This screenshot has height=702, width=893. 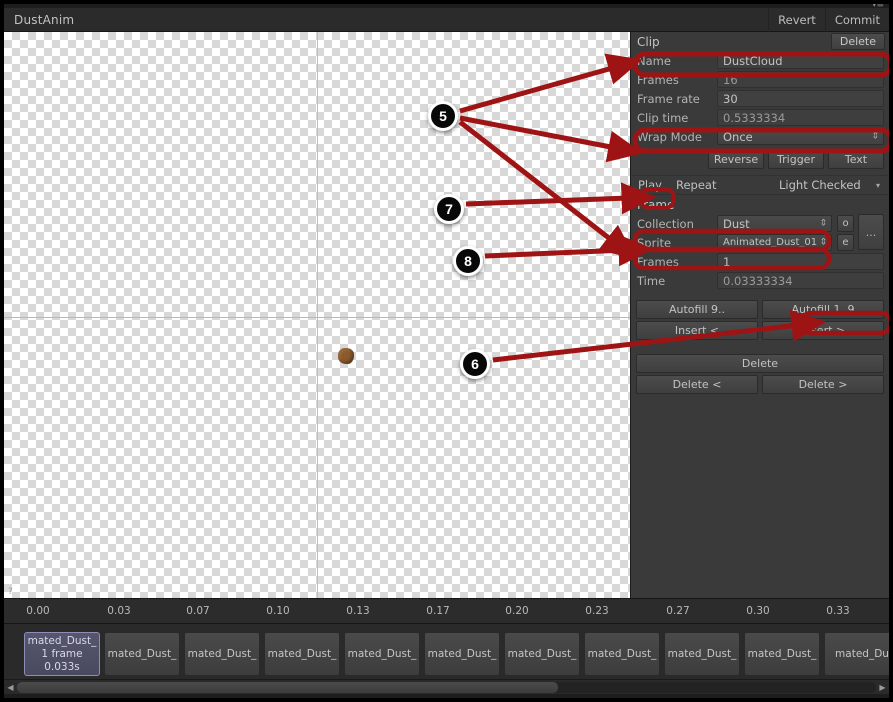 I want to click on clip-time-label: Clip time, so click(x=663, y=117).